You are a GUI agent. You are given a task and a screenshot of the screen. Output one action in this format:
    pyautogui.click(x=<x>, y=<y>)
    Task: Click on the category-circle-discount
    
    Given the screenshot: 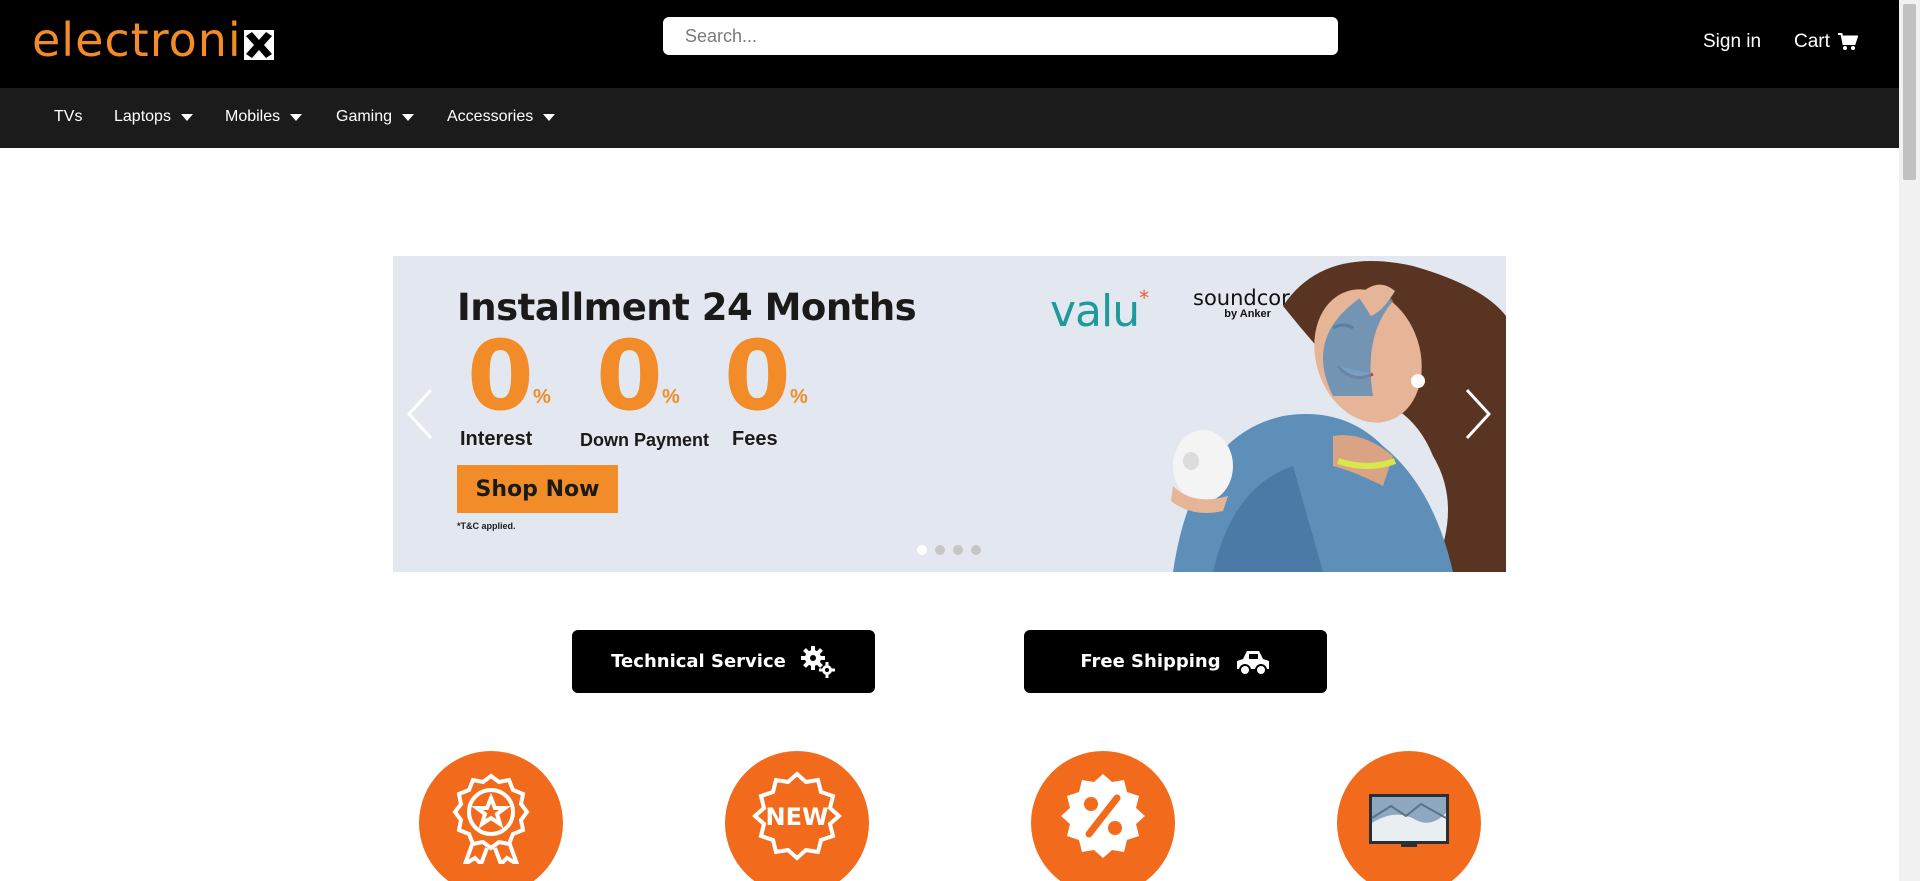 What is the action you would take?
    pyautogui.click(x=1103, y=816)
    